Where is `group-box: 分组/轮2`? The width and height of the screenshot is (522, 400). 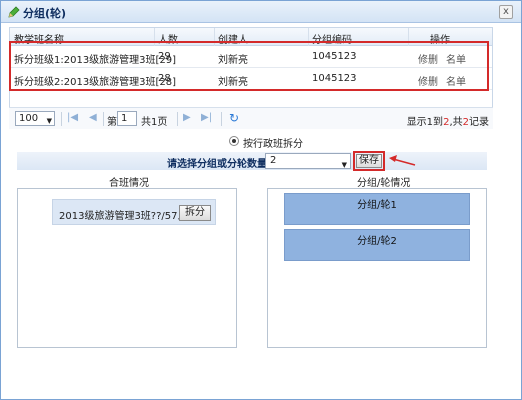 group-box: 分组/轮2 is located at coordinates (377, 245).